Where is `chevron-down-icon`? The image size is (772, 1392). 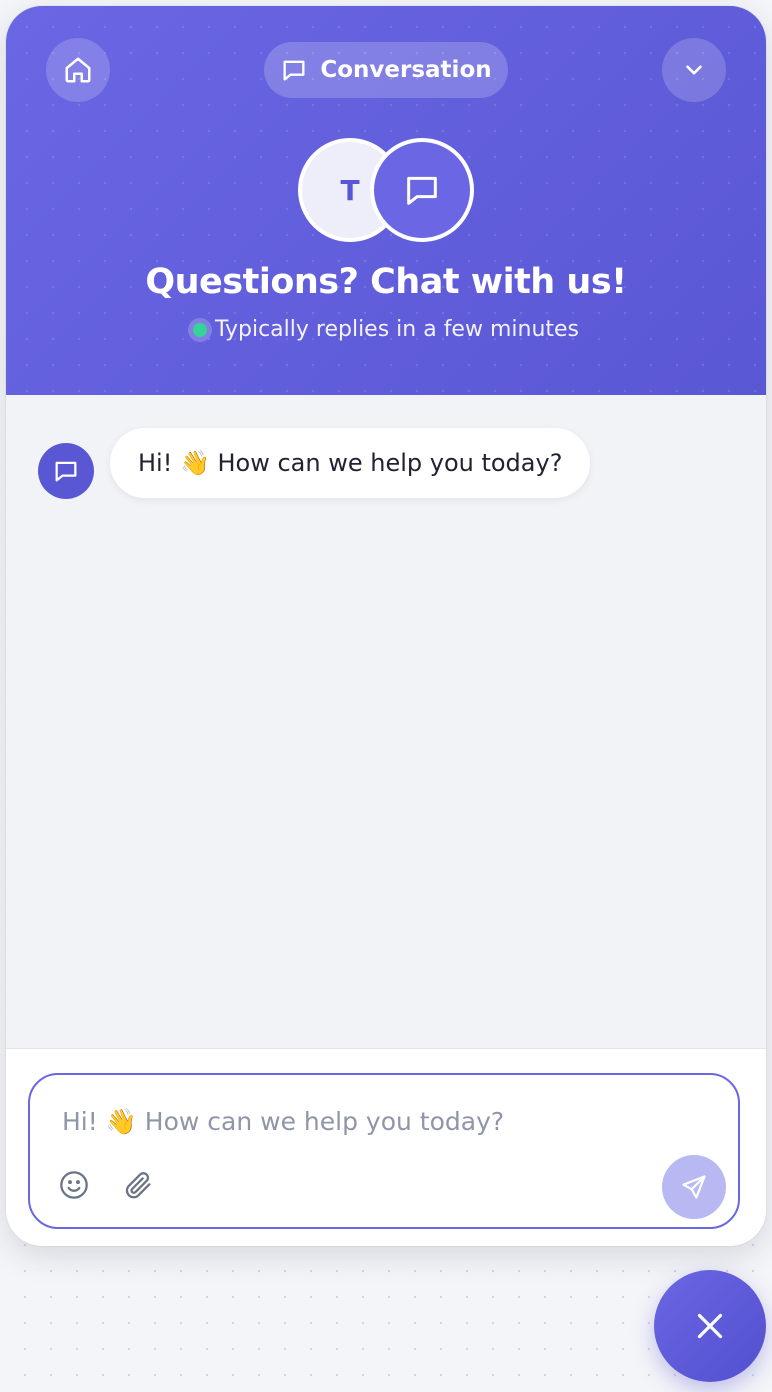
chevron-down-icon is located at coordinates (694, 70).